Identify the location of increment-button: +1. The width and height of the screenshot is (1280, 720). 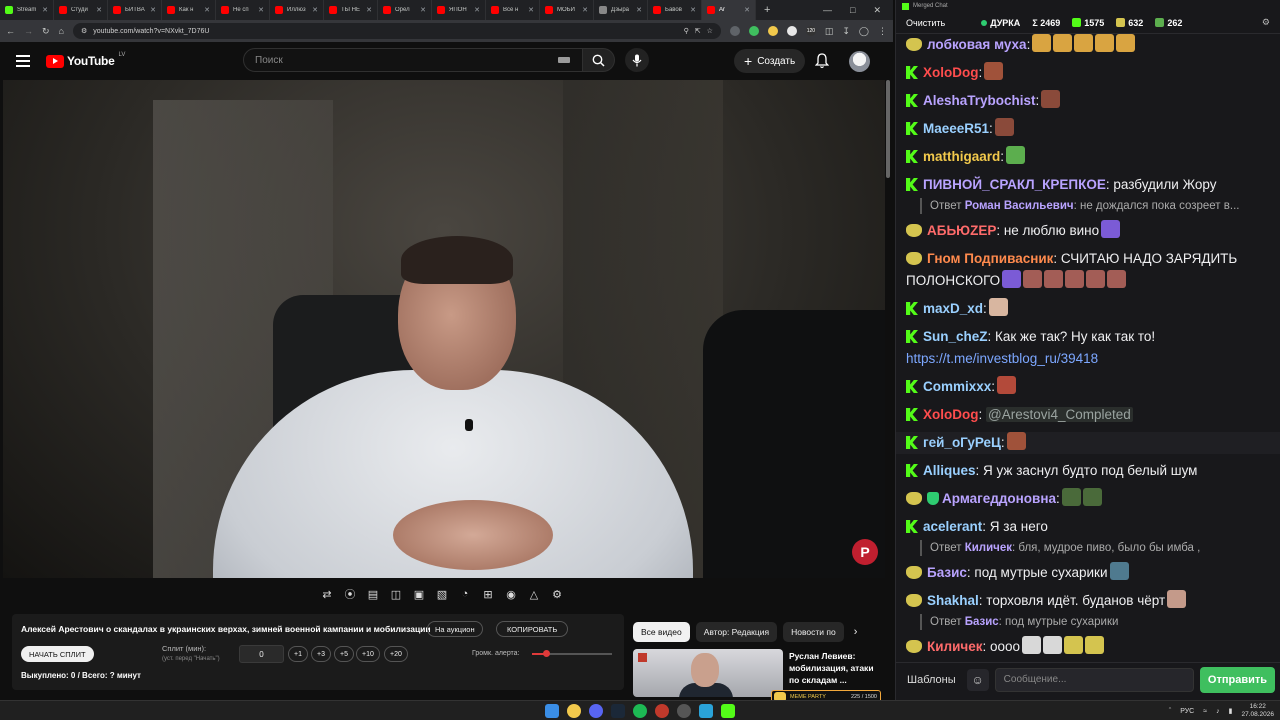
(298, 654).